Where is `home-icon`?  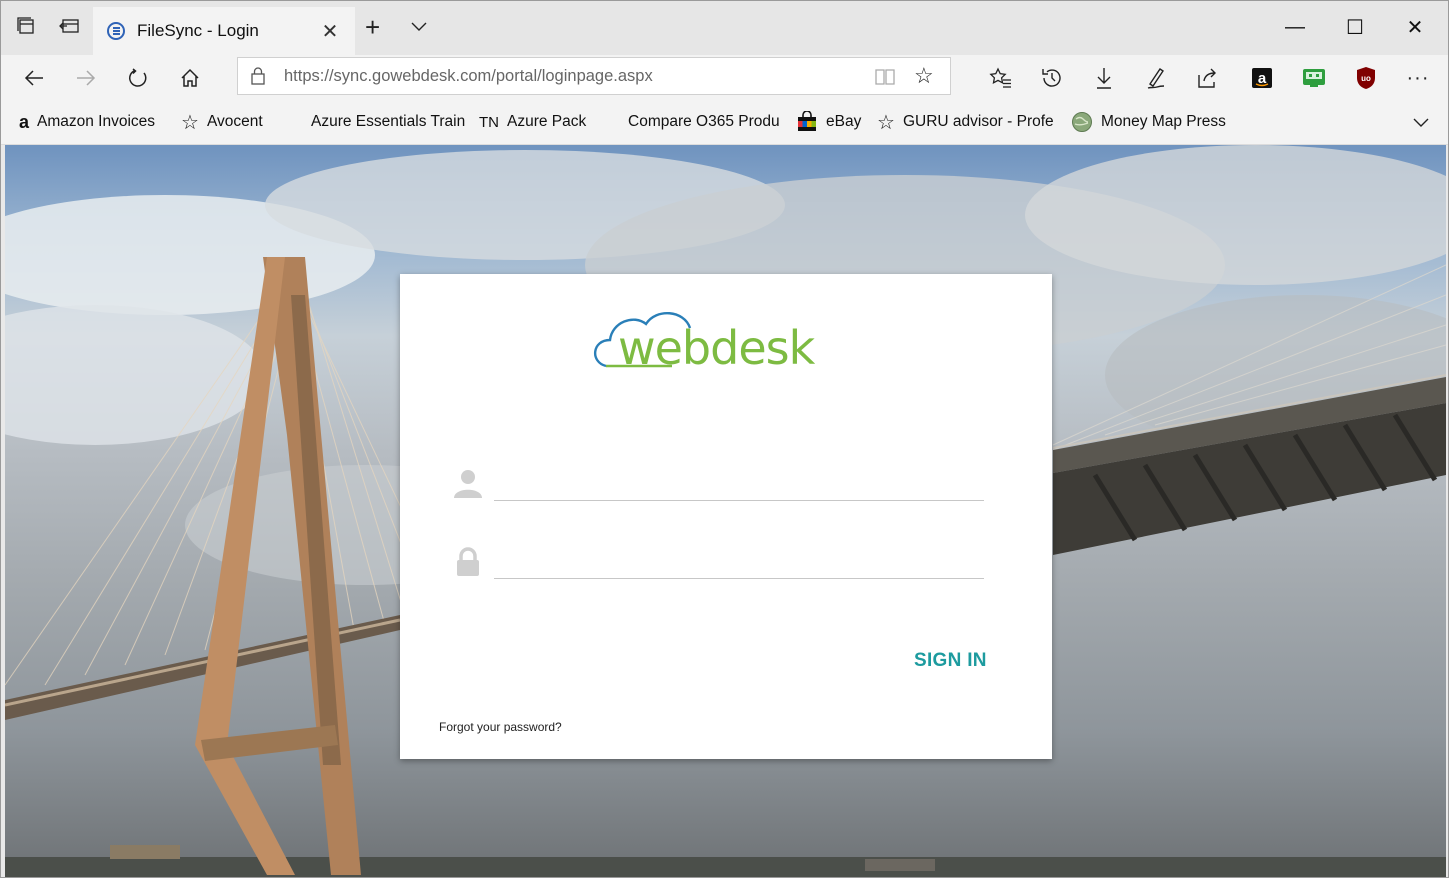 home-icon is located at coordinates (190, 77).